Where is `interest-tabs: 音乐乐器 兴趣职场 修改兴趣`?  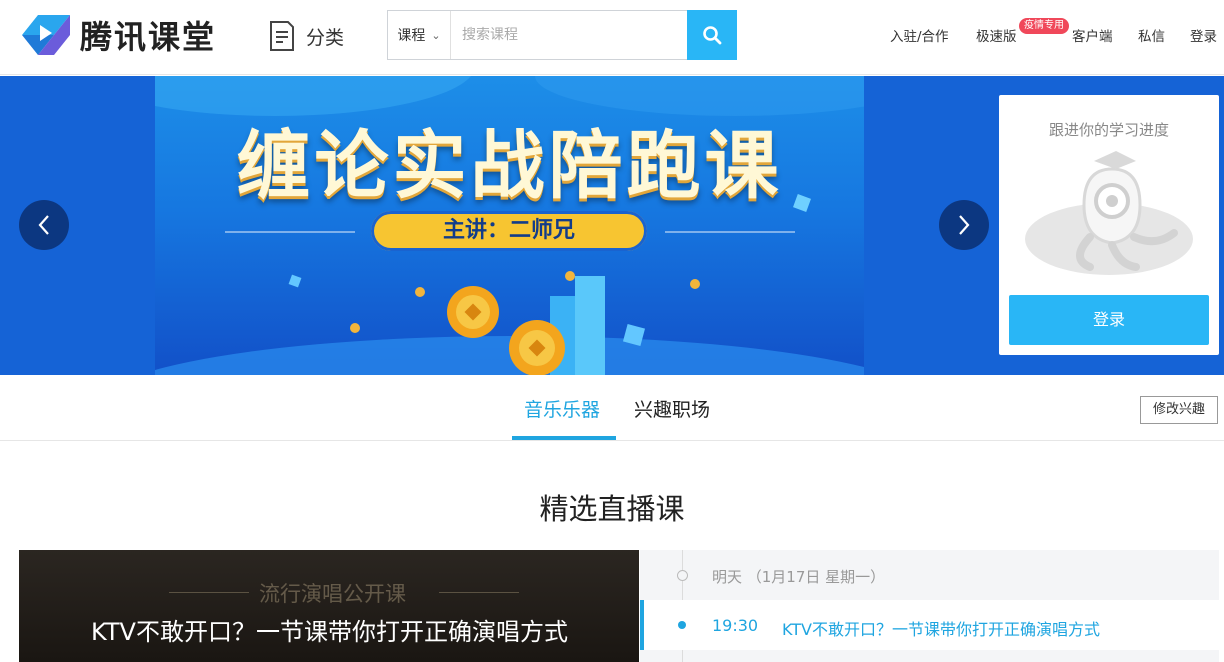
interest-tabs: 音乐乐器 兴趣职场 修改兴趣 is located at coordinates (612, 408).